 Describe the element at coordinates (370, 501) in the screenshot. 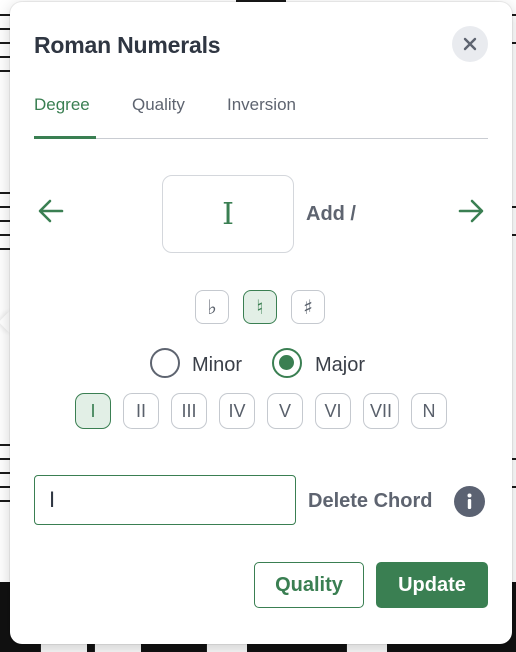

I see `delete-chord-button: Delete Chord` at that location.